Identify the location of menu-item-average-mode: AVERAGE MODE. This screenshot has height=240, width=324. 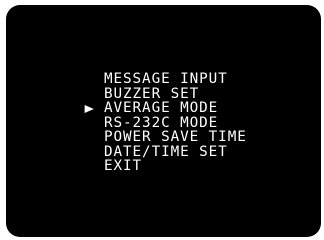
(165, 108).